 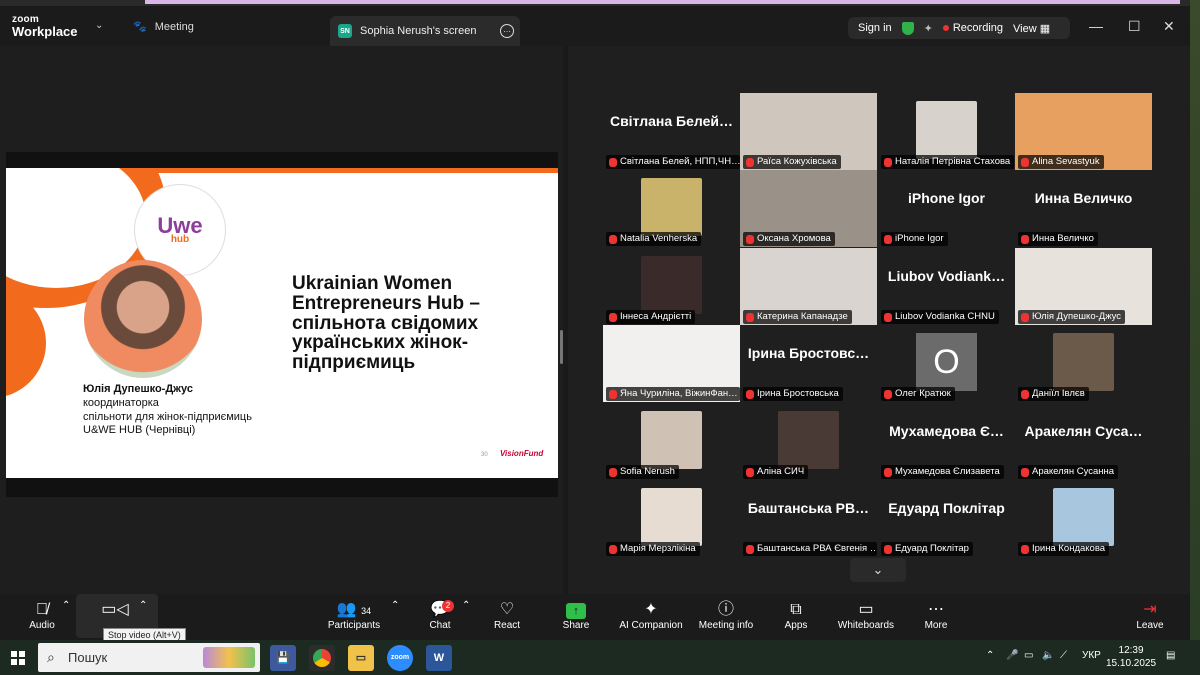 I want to click on close-icon: ✕, so click(x=1169, y=26).